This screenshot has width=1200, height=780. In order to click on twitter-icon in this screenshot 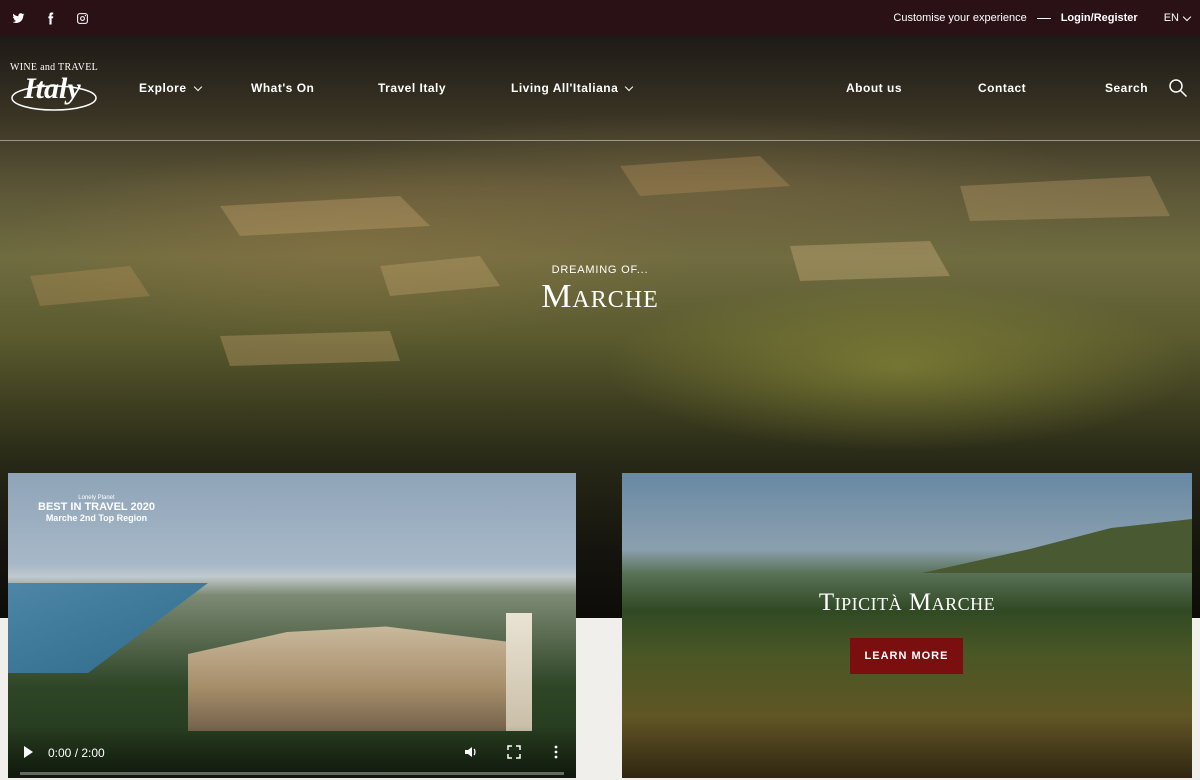, I will do `click(18, 18)`.